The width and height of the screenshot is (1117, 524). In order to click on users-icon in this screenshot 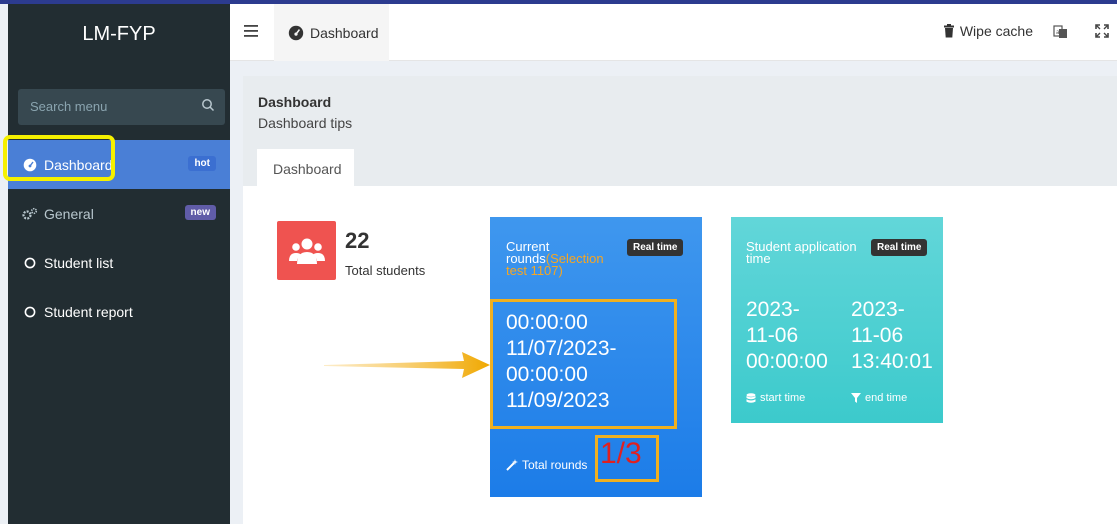, I will do `click(306, 251)`.